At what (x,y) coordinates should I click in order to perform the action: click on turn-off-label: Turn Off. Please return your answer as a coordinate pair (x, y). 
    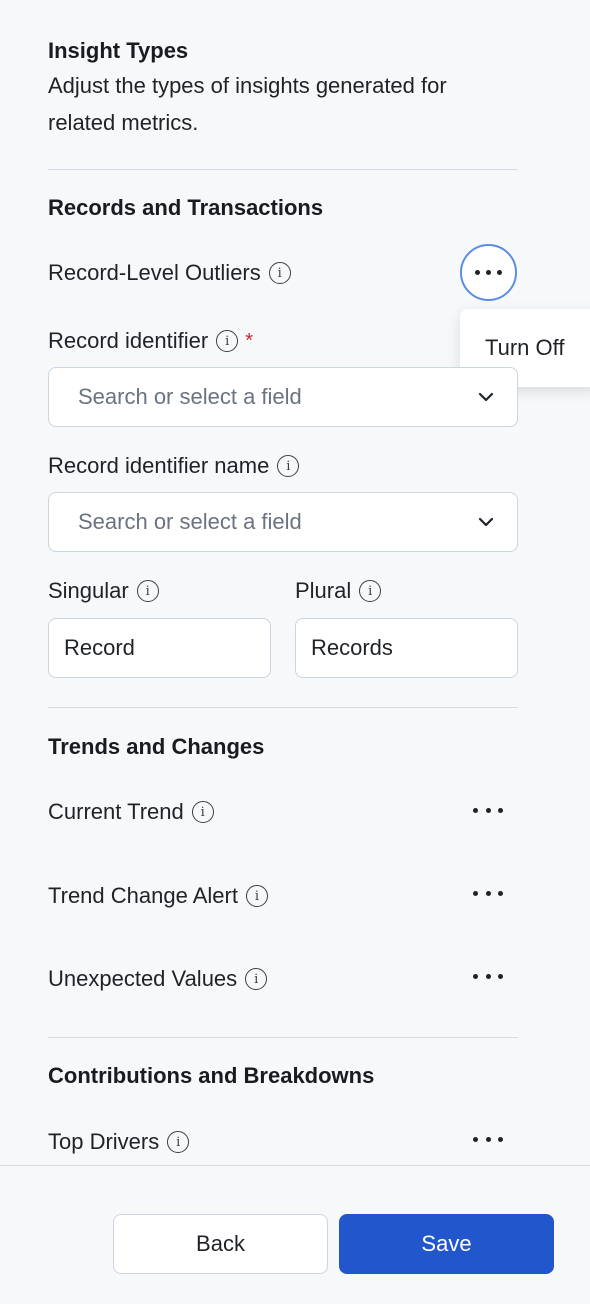
    Looking at the image, I should click on (525, 347).